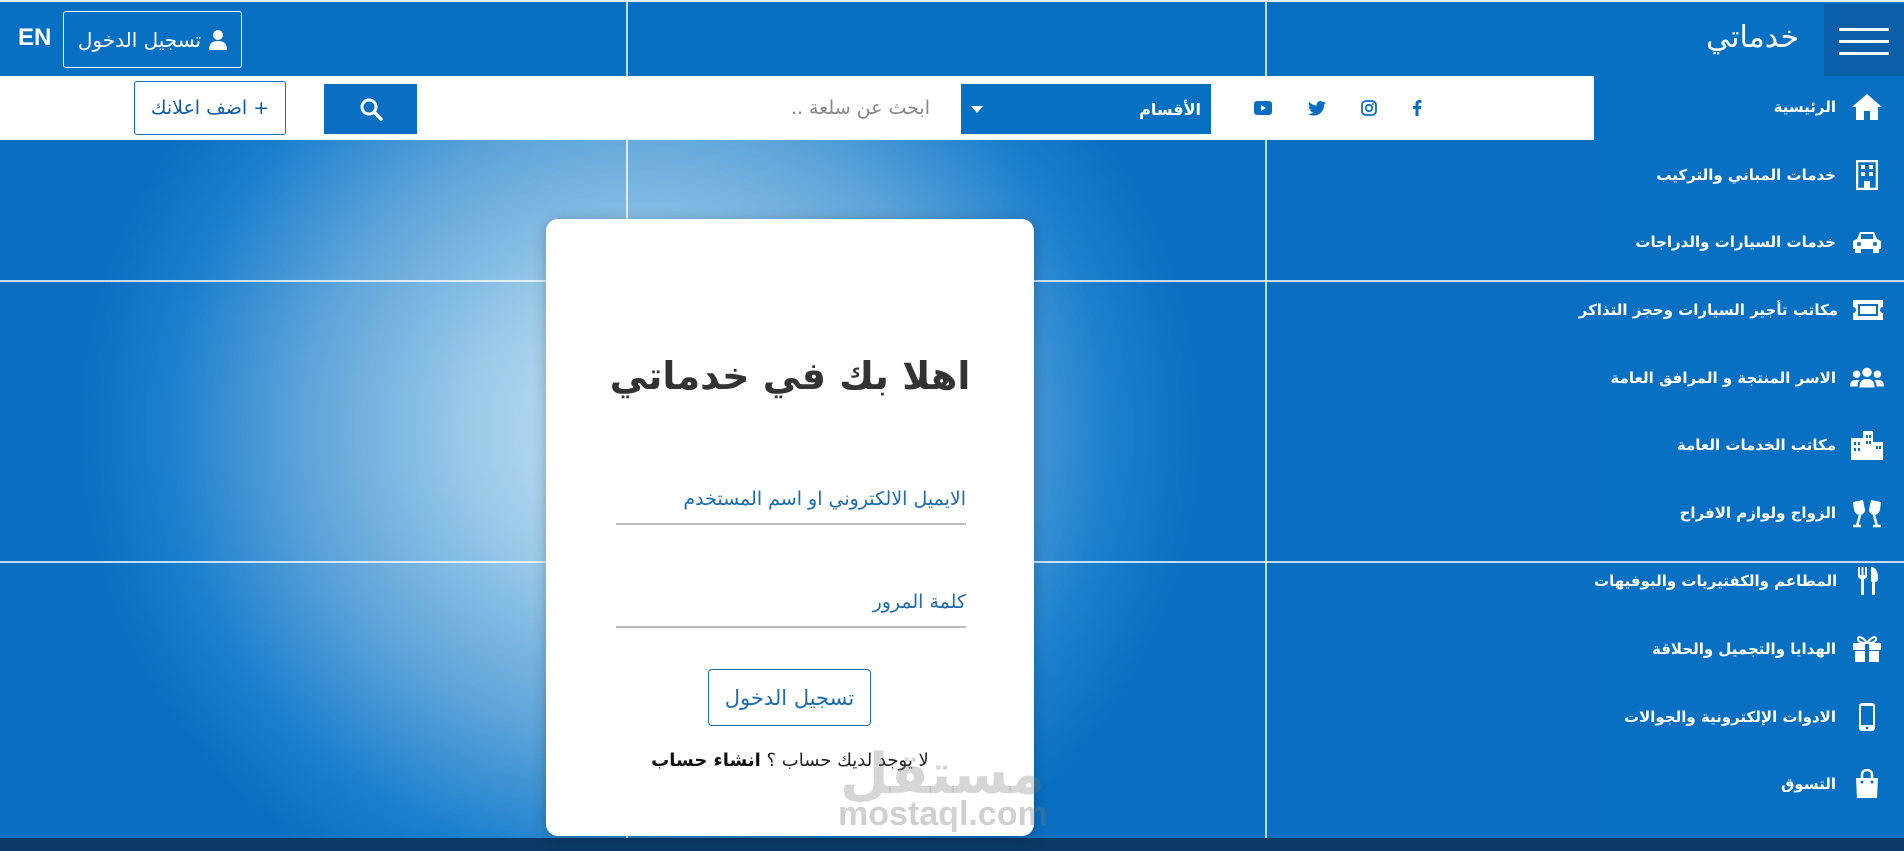  I want to click on ticket-icon, so click(1868, 310).